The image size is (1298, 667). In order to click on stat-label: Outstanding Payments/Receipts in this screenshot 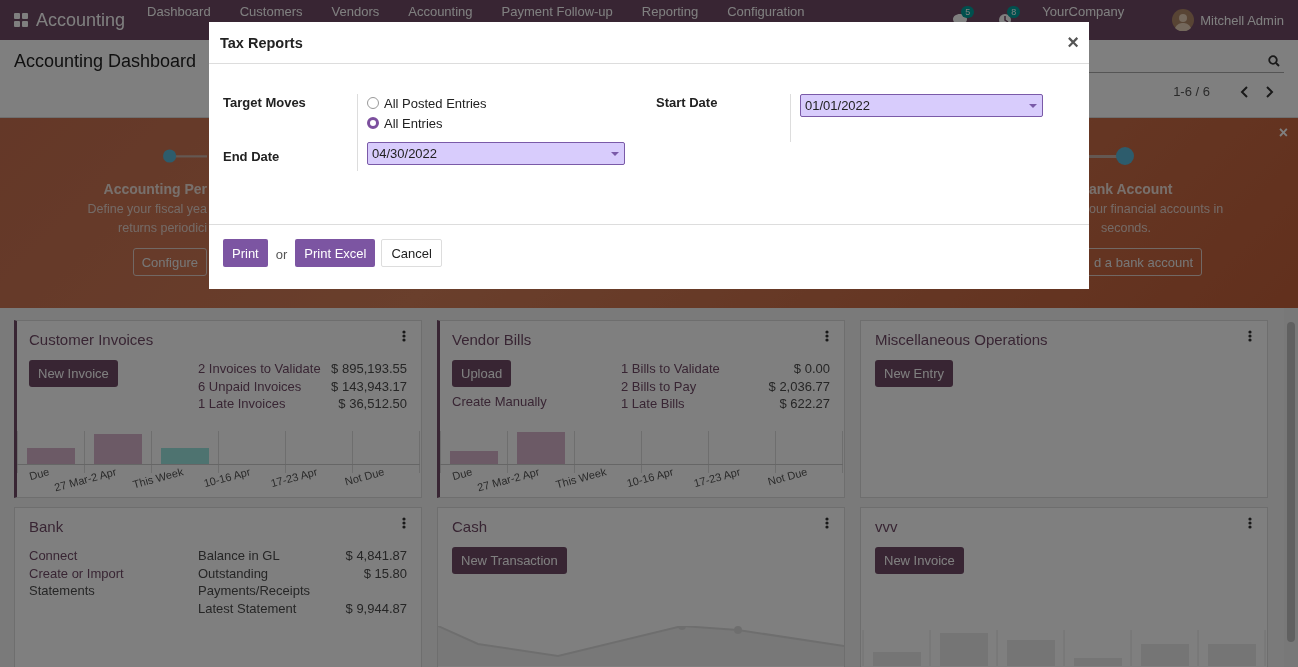, I will do `click(254, 582)`.